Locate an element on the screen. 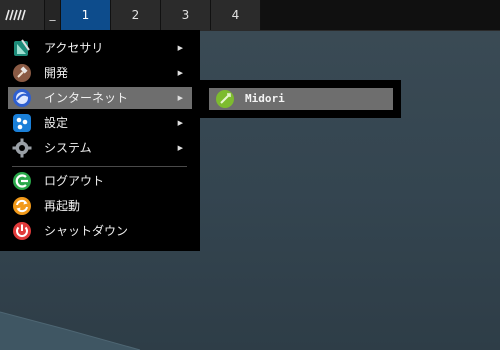 This screenshot has width=500, height=350. menu-item-shutdown: シャットダウン is located at coordinates (100, 231).